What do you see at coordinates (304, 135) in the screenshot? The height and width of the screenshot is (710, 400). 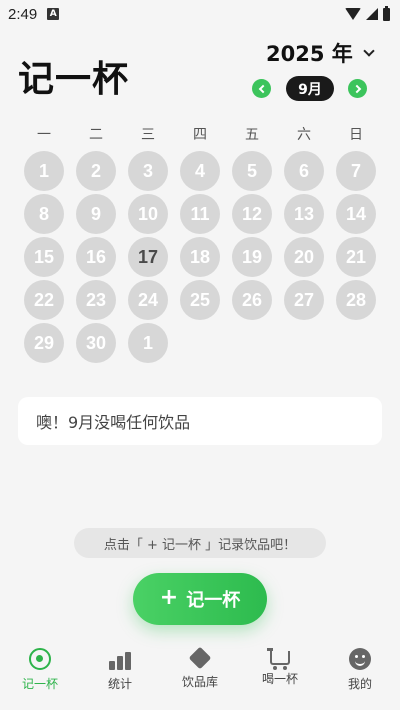 I see `weekday-label: 六` at bounding box center [304, 135].